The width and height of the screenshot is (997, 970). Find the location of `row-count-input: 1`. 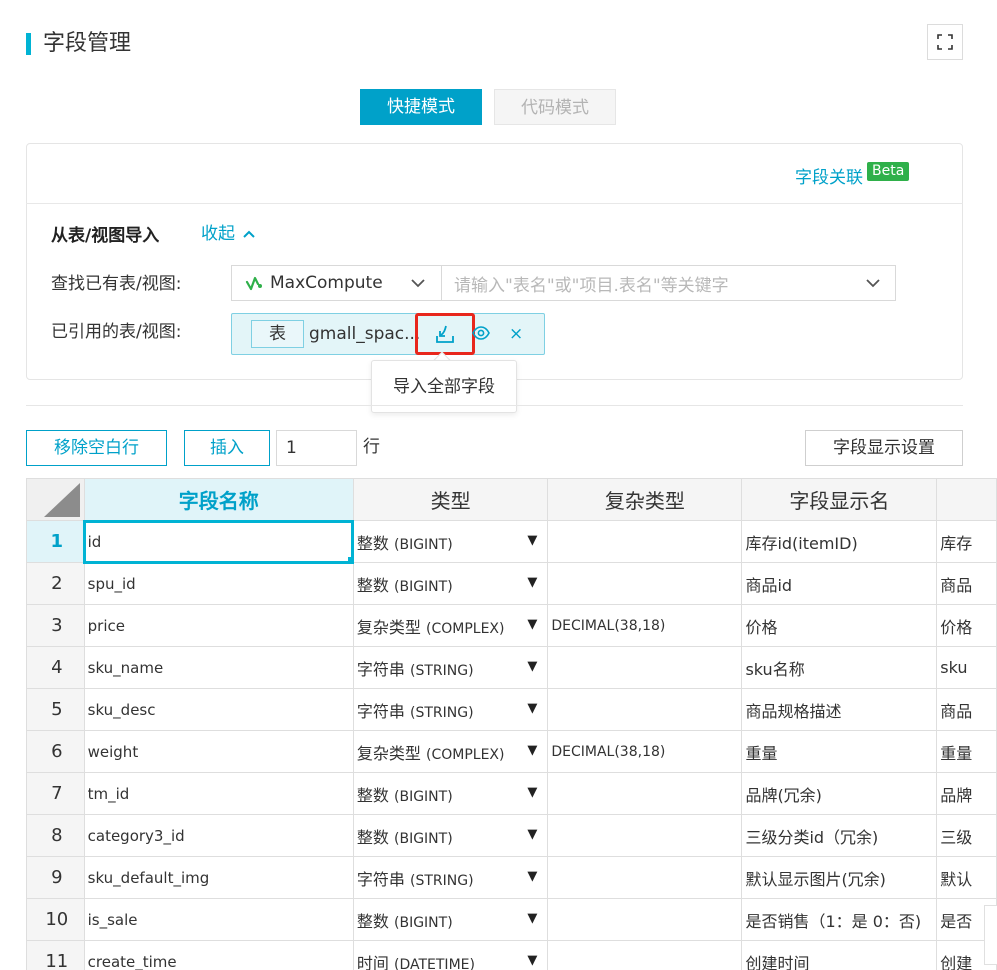

row-count-input: 1 is located at coordinates (316, 448).